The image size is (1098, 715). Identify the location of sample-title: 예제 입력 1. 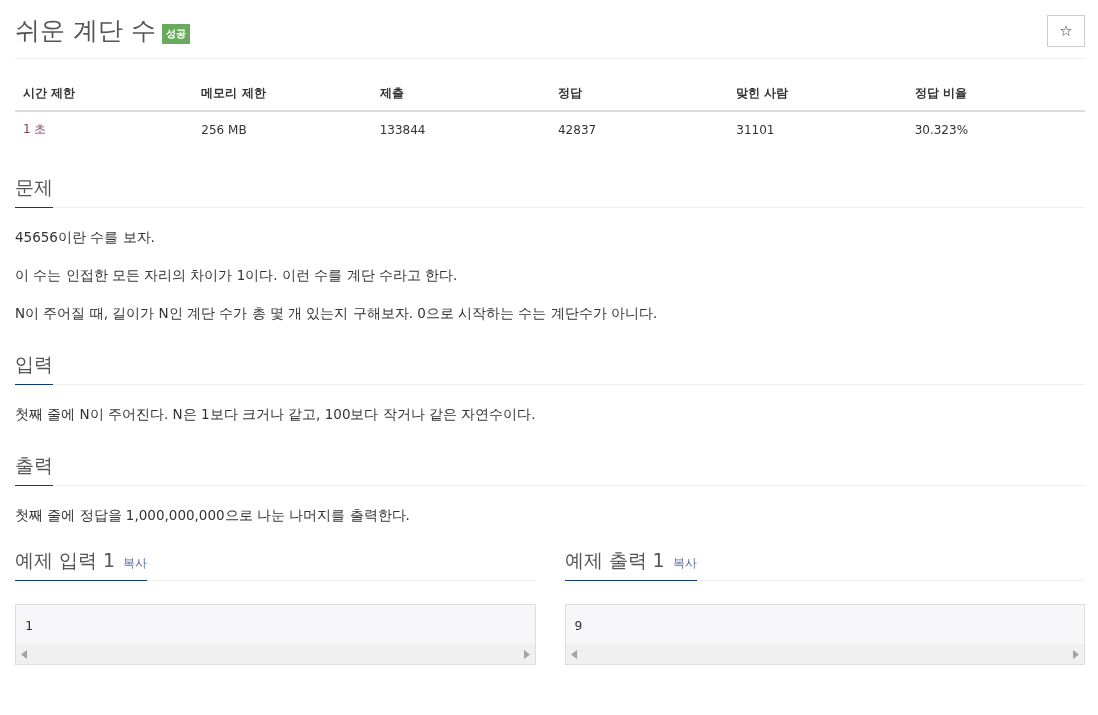
(65, 560).